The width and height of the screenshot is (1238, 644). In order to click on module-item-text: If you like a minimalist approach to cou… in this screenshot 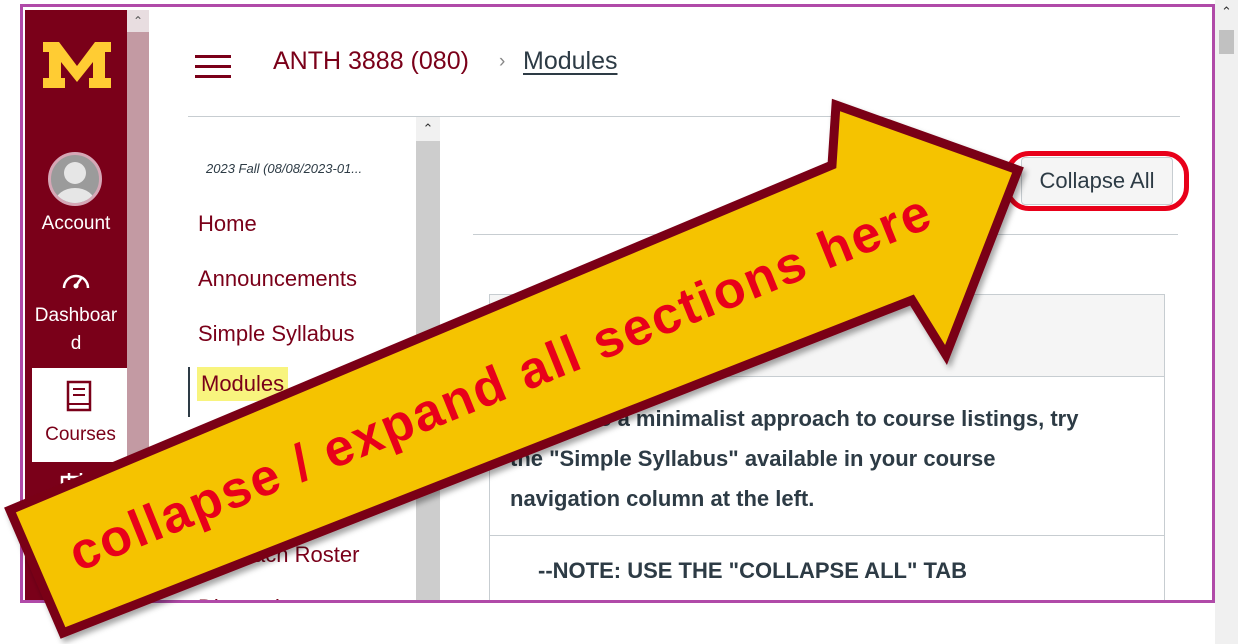, I will do `click(794, 458)`.